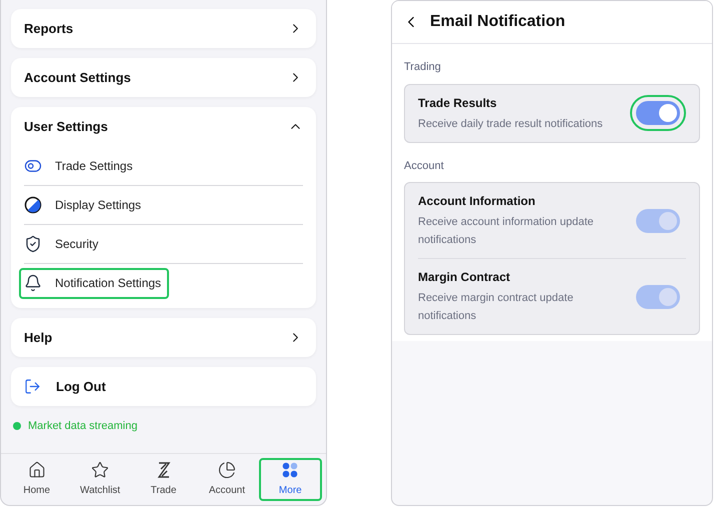  What do you see at coordinates (423, 67) in the screenshot?
I see `section-label: Trading` at bounding box center [423, 67].